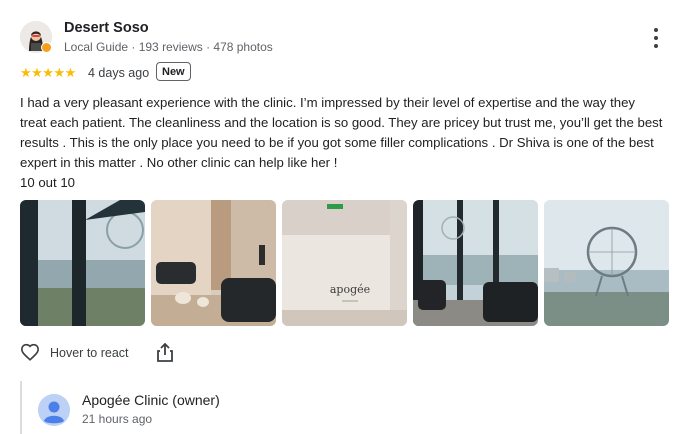  I want to click on heart-outline-icon, so click(30, 354).